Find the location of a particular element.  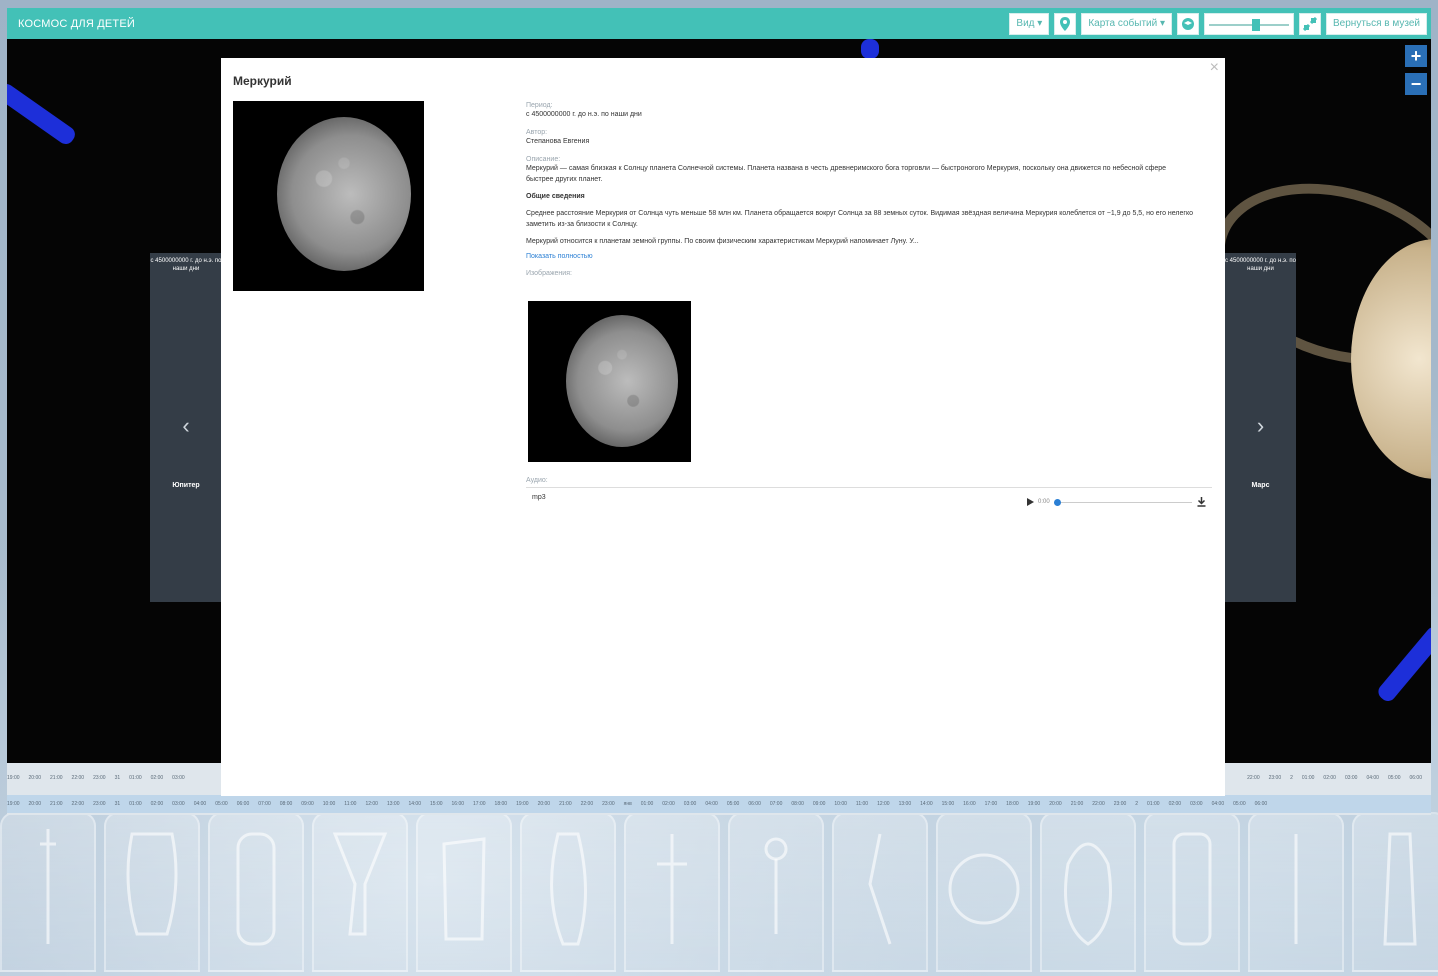

modal-title: Меркурий is located at coordinates (262, 81).